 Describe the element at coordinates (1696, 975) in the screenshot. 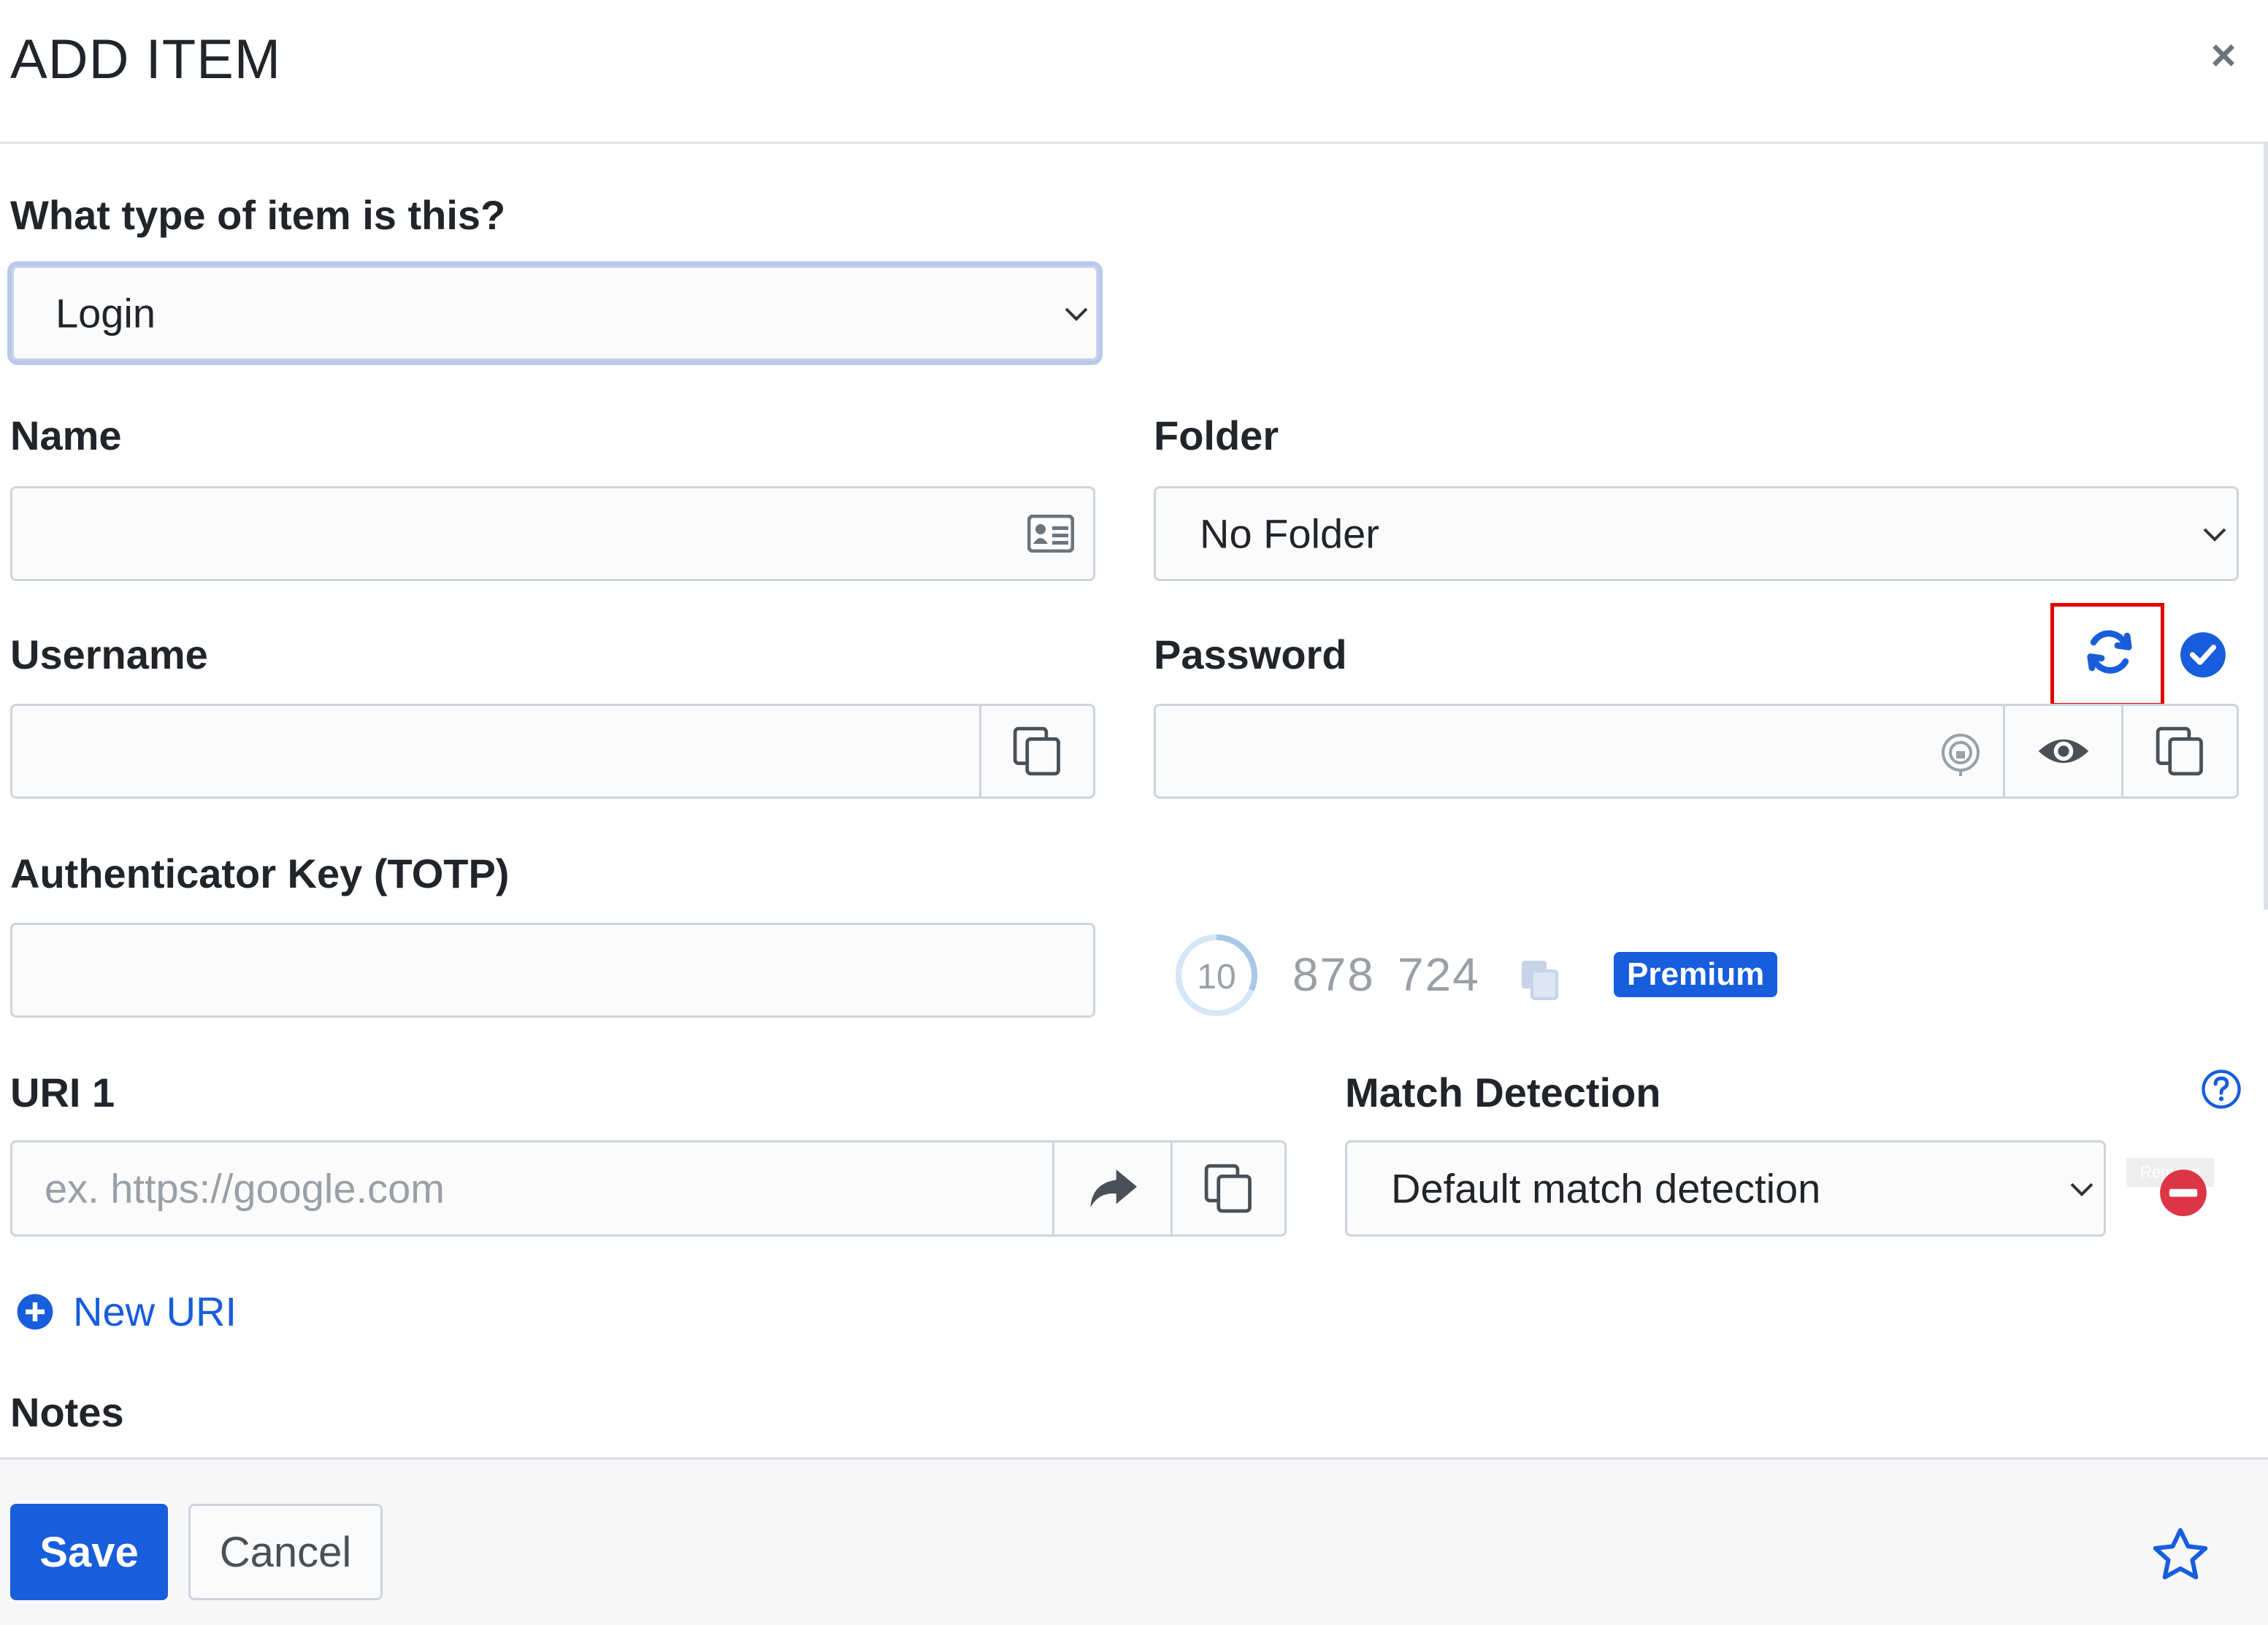

I see `premium-badge: Premium` at that location.